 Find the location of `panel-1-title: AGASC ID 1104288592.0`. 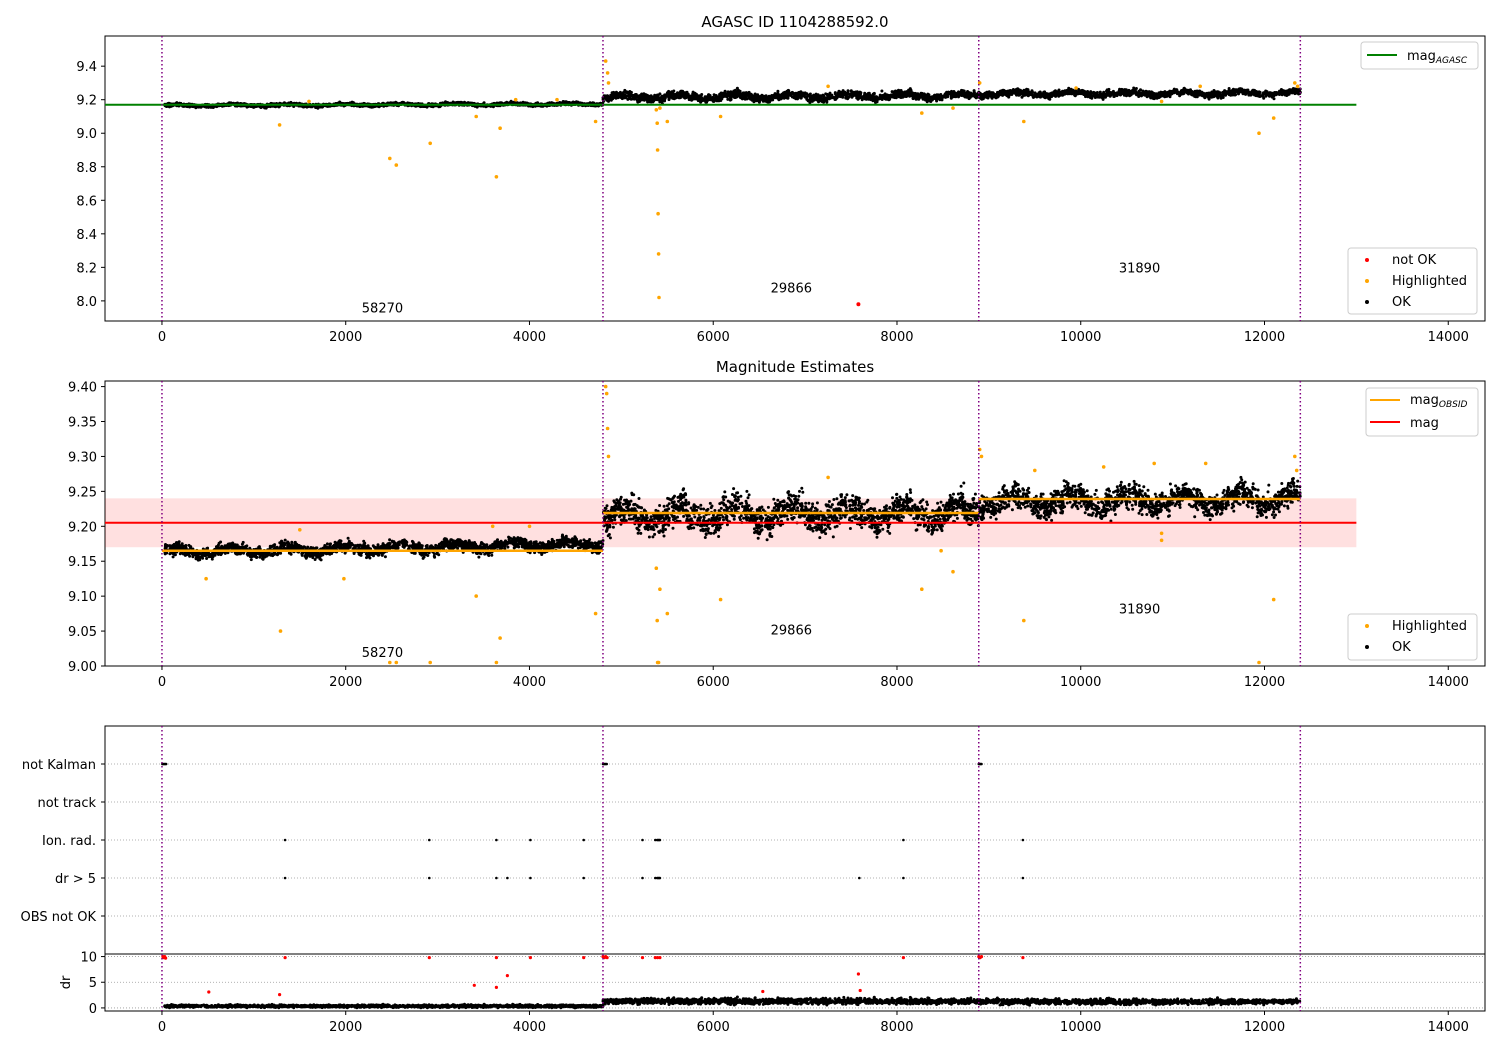

panel-1-title: AGASC ID 1104288592.0 is located at coordinates (794, 22).